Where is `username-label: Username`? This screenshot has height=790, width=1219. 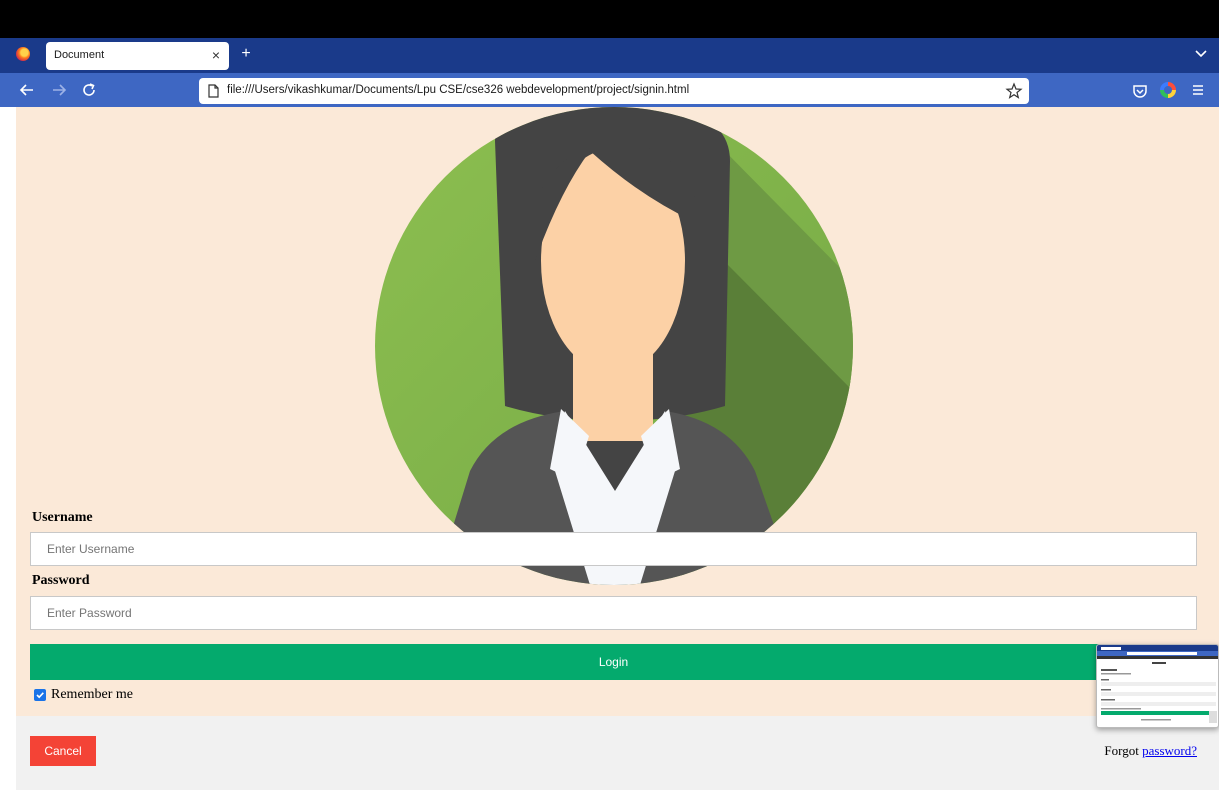 username-label: Username is located at coordinates (62, 517).